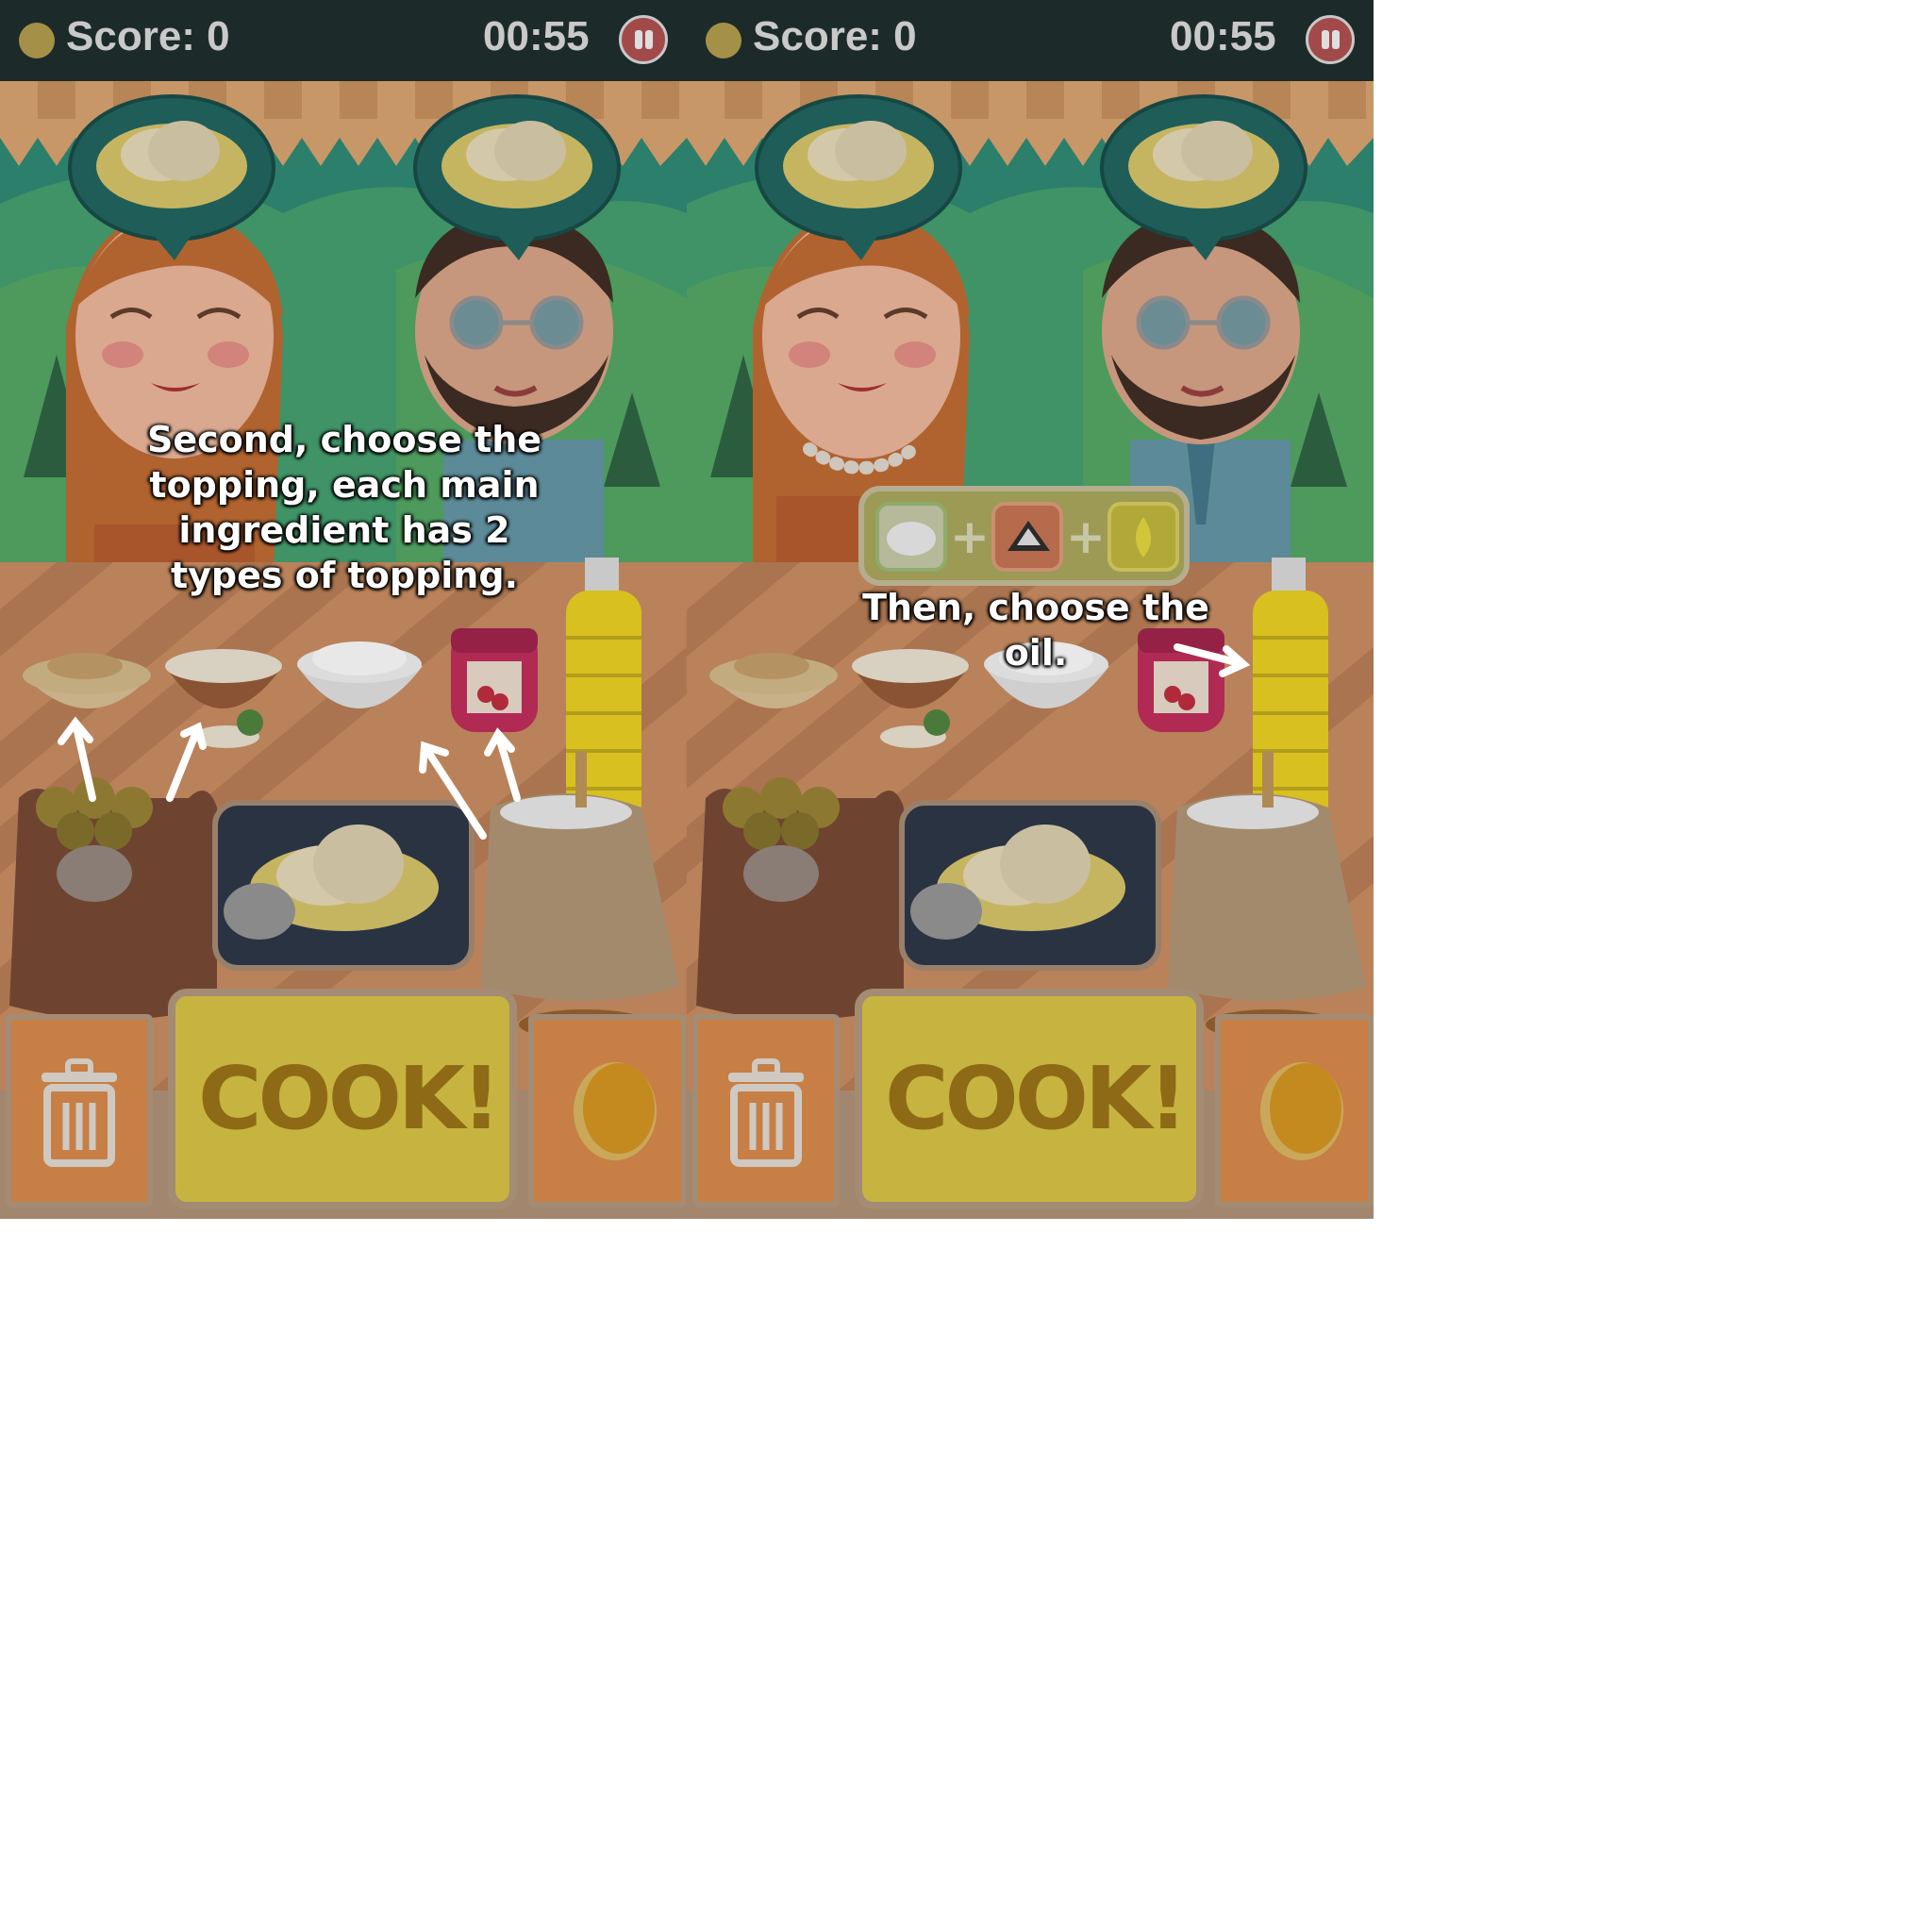 This screenshot has width=1932, height=1932. Describe the element at coordinates (1024, 536) in the screenshot. I see `recipe-bar: + +` at that location.